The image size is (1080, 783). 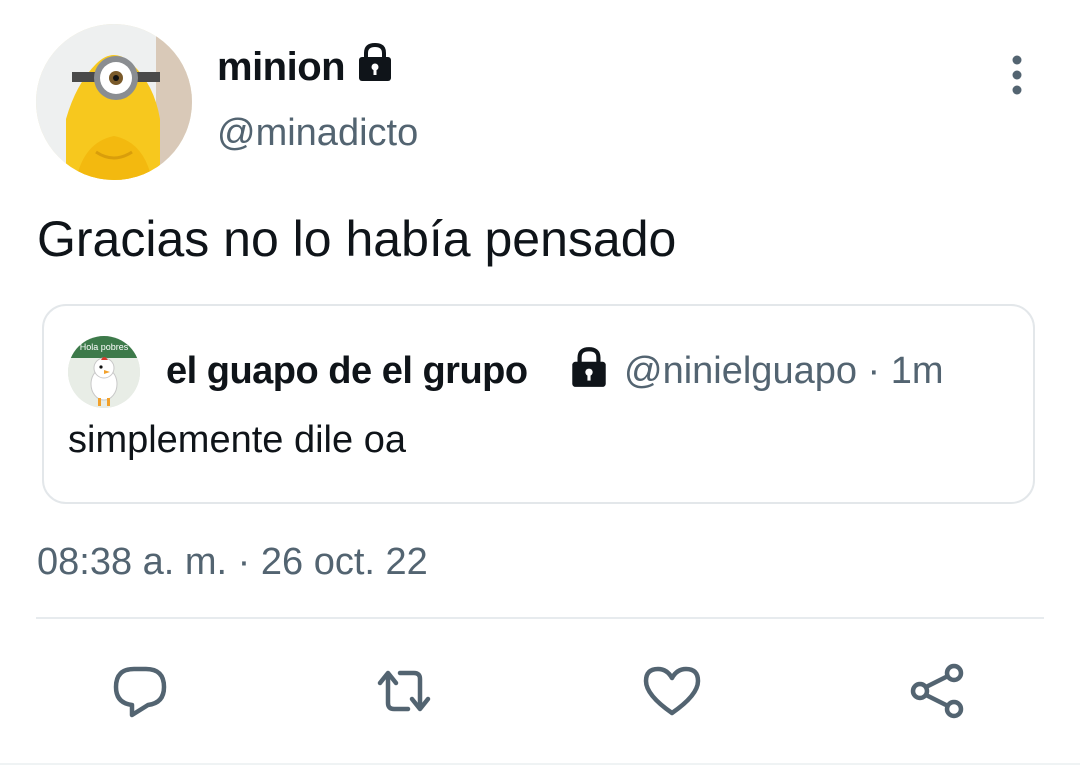 I want to click on more-options-icon, so click(x=1017, y=75).